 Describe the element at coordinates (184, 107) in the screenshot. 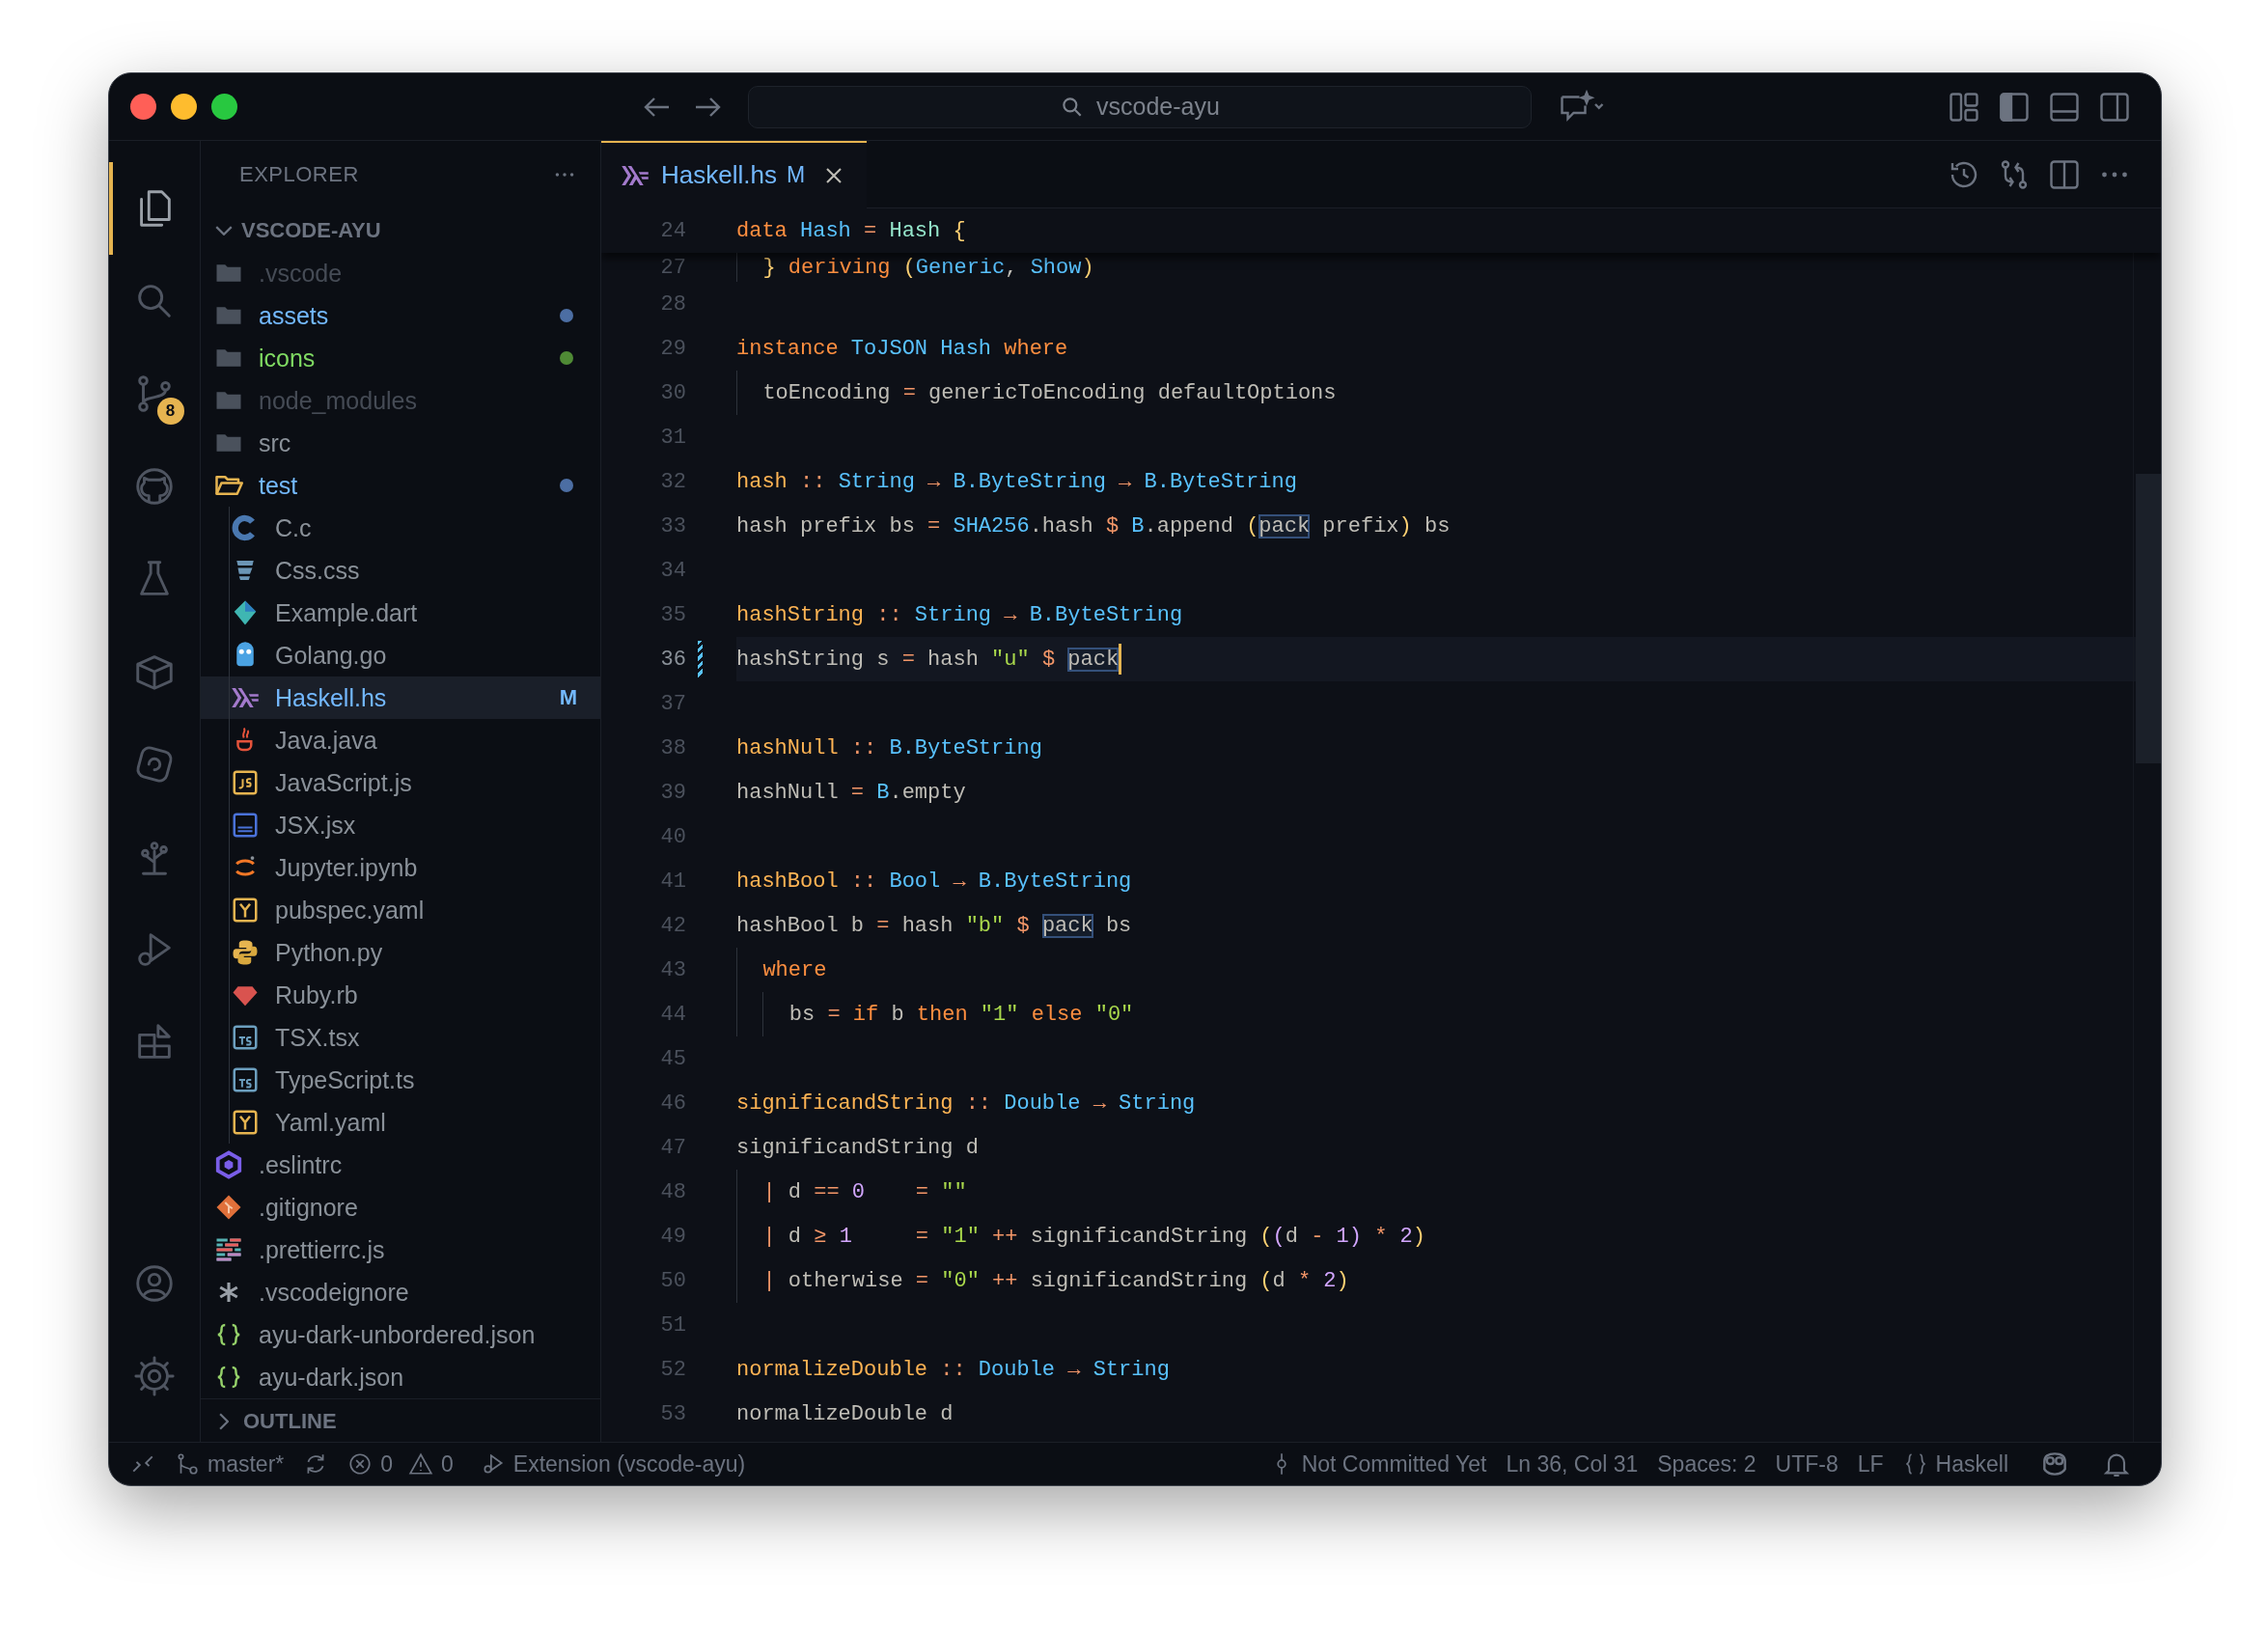

I see `minimize-window-button` at that location.